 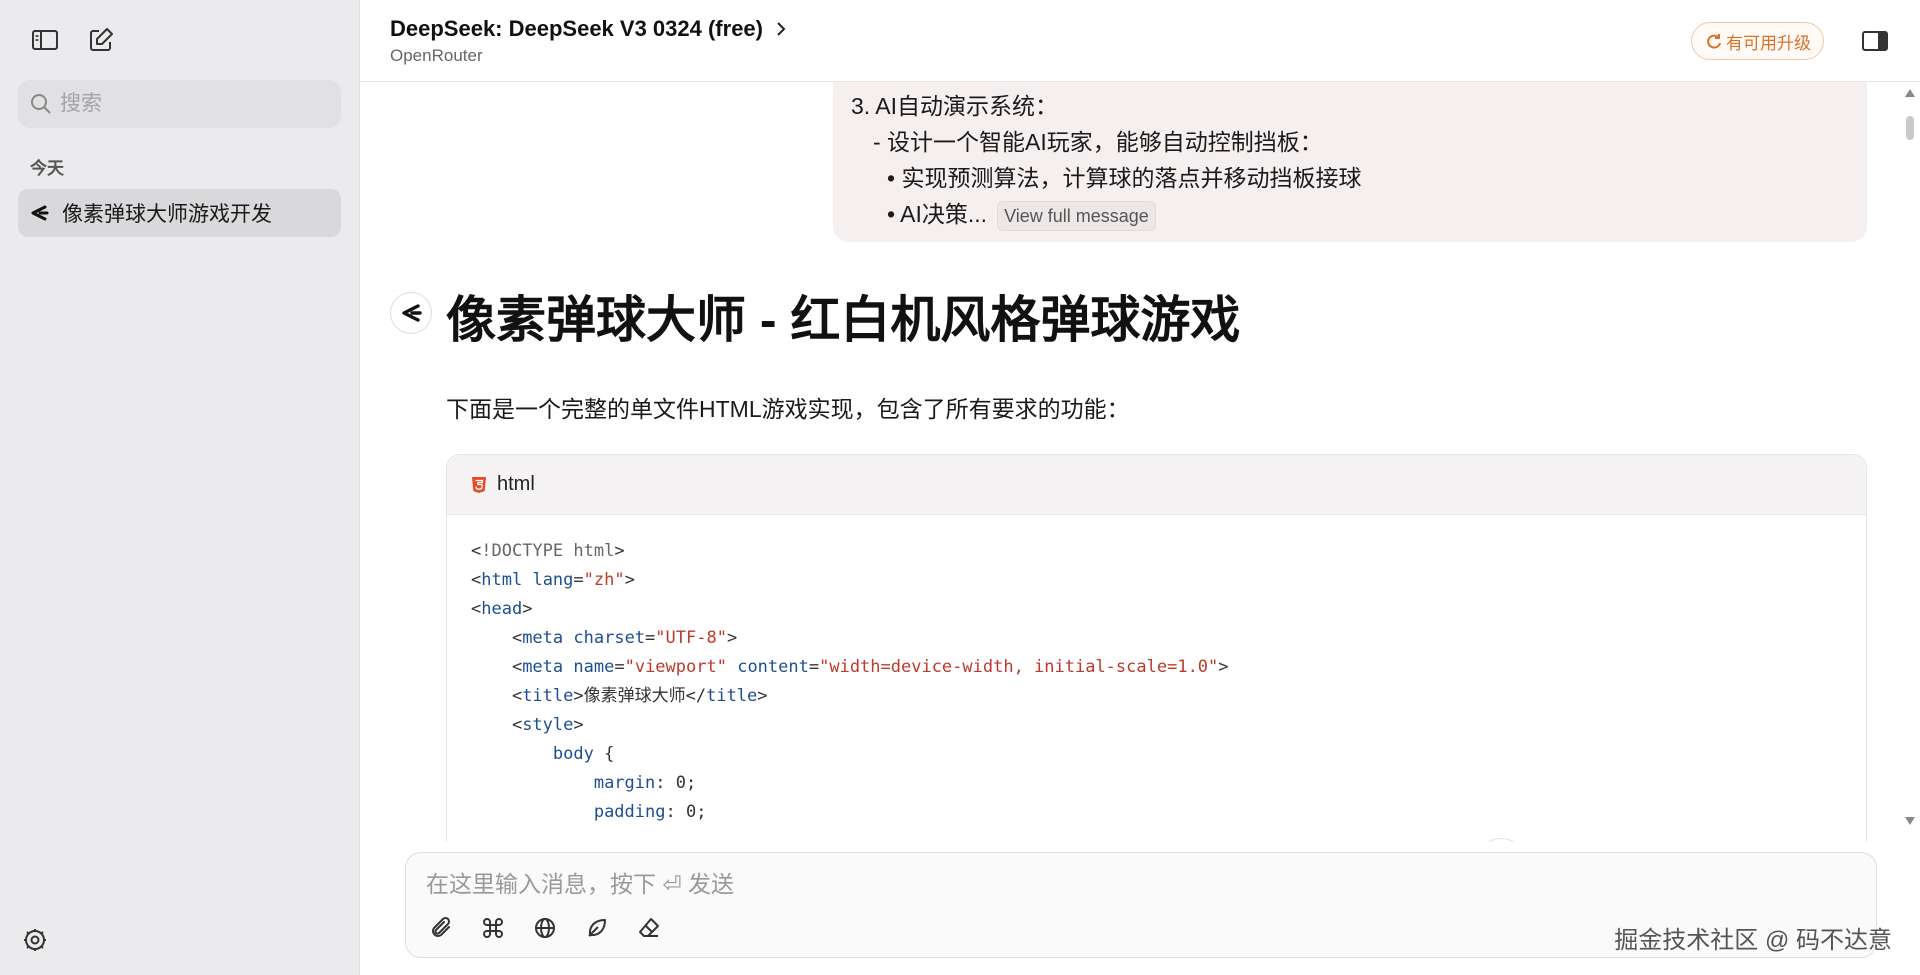 What do you see at coordinates (190, 104) in the screenshot?
I see `search-input` at bounding box center [190, 104].